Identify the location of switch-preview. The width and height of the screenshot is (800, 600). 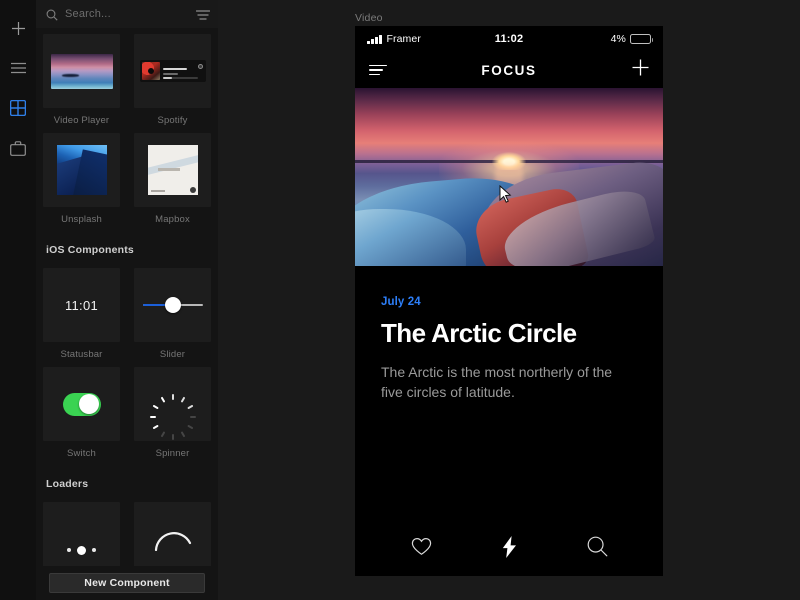
(81, 404).